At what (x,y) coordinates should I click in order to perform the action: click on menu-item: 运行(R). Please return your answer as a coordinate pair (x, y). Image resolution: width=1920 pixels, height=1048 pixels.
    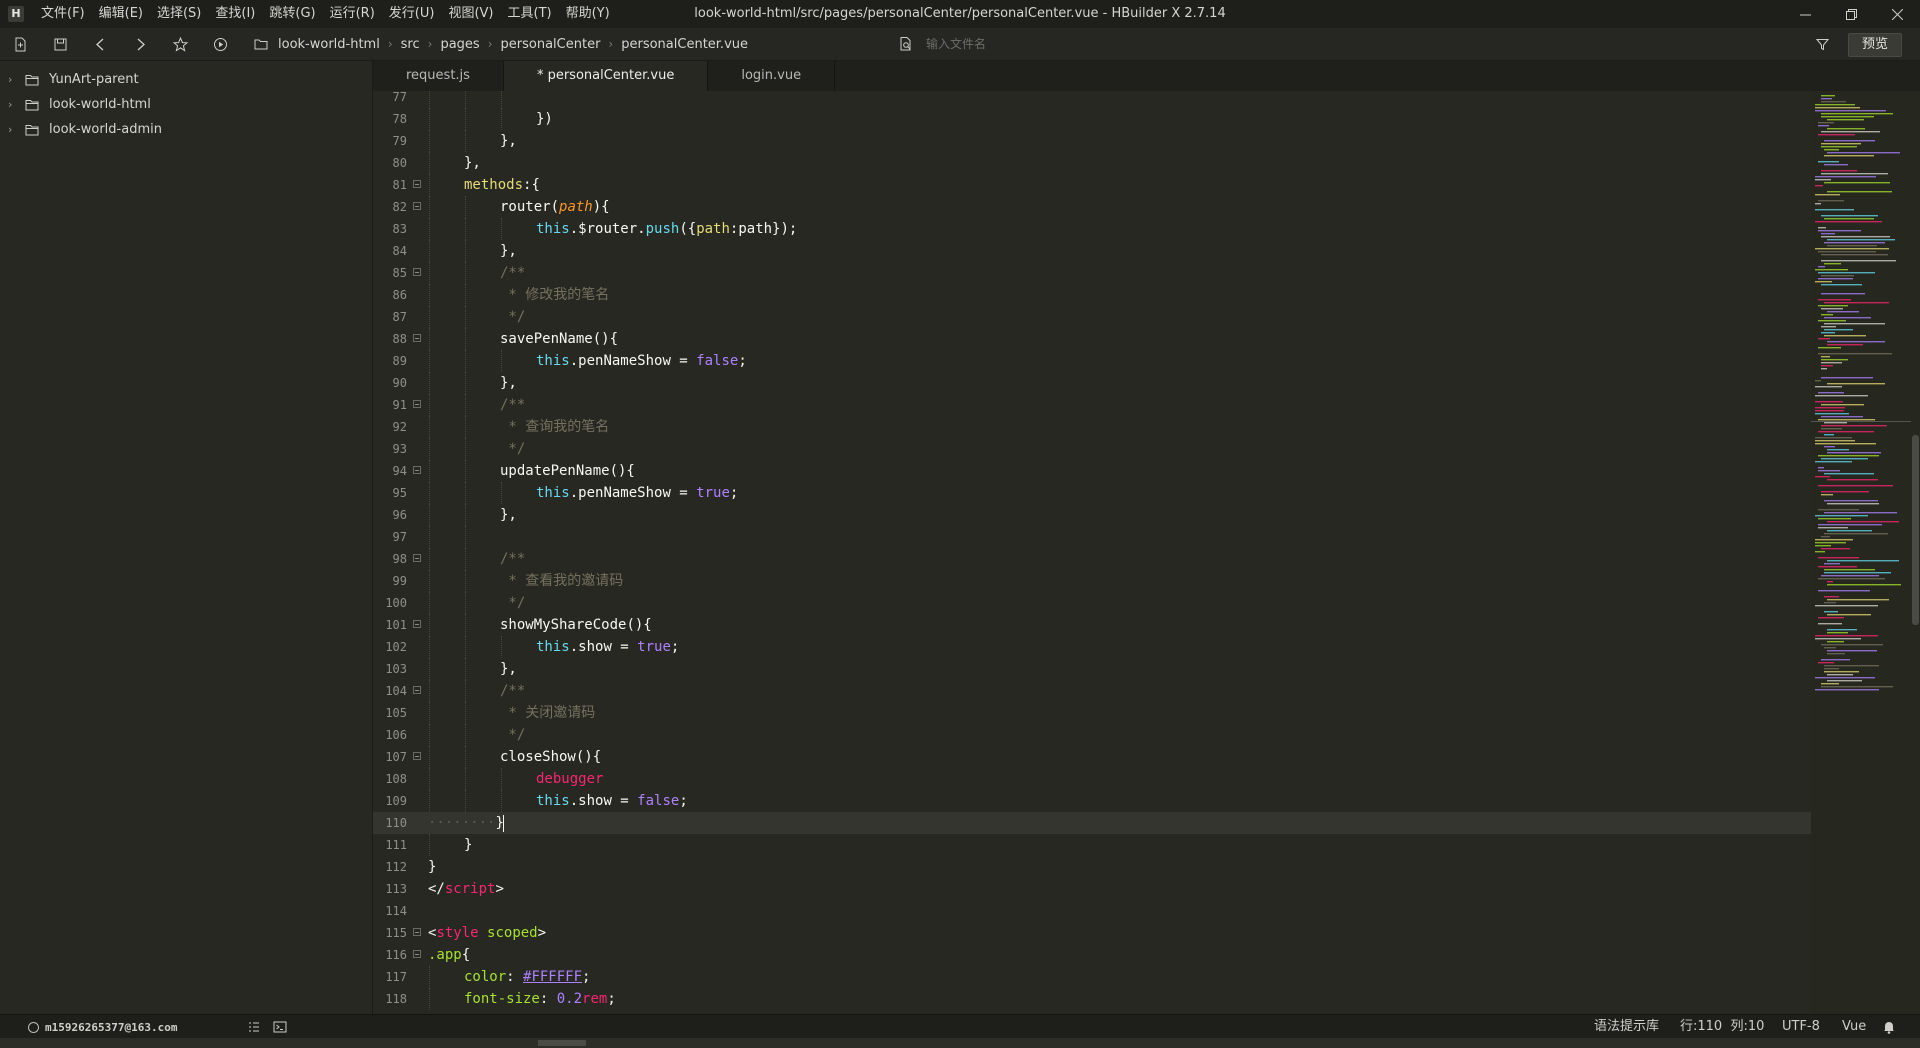
    Looking at the image, I should click on (352, 14).